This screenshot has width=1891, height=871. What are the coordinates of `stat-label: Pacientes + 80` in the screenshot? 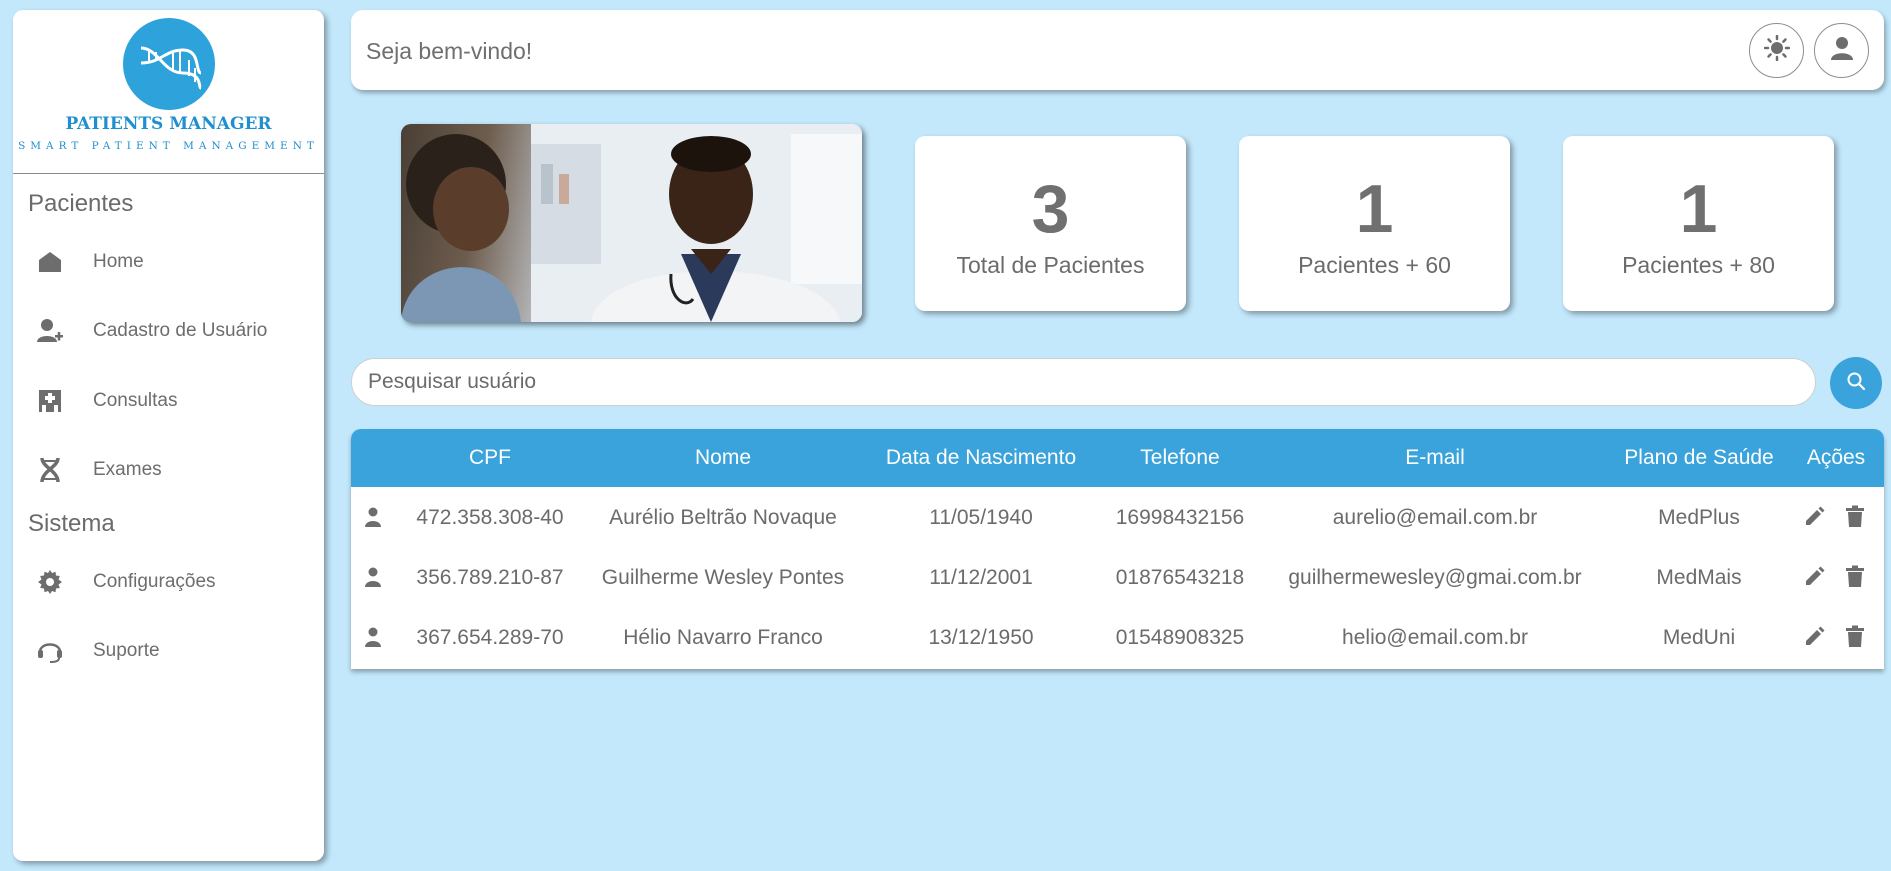 It's located at (1698, 265).